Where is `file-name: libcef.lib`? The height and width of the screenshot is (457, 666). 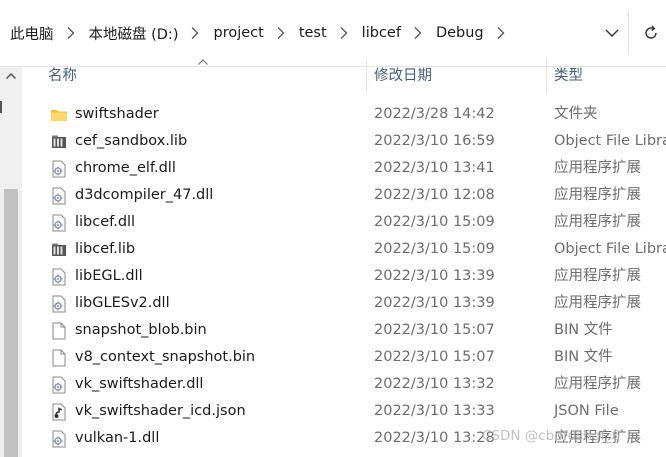 file-name: libcef.lib is located at coordinates (105, 249).